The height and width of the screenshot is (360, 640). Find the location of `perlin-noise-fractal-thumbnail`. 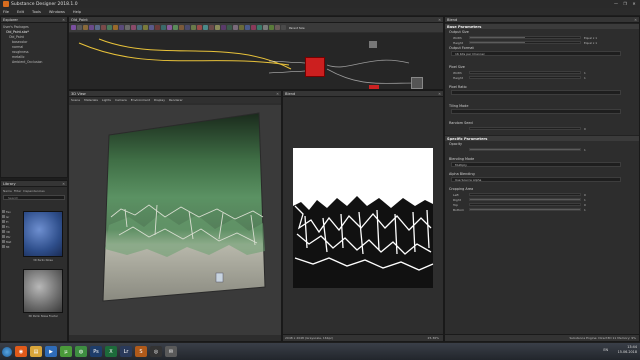

perlin-noise-fractal-thumbnail is located at coordinates (43, 291).